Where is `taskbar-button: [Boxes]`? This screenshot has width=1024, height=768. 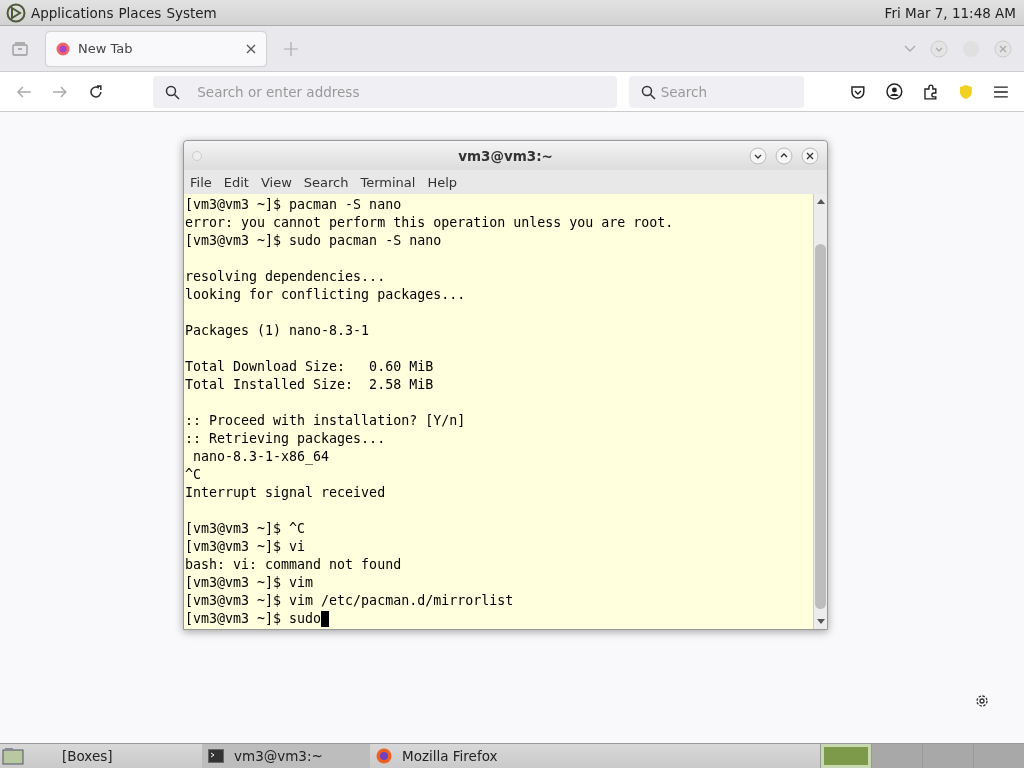 taskbar-button: [Boxes] is located at coordinates (117, 756).